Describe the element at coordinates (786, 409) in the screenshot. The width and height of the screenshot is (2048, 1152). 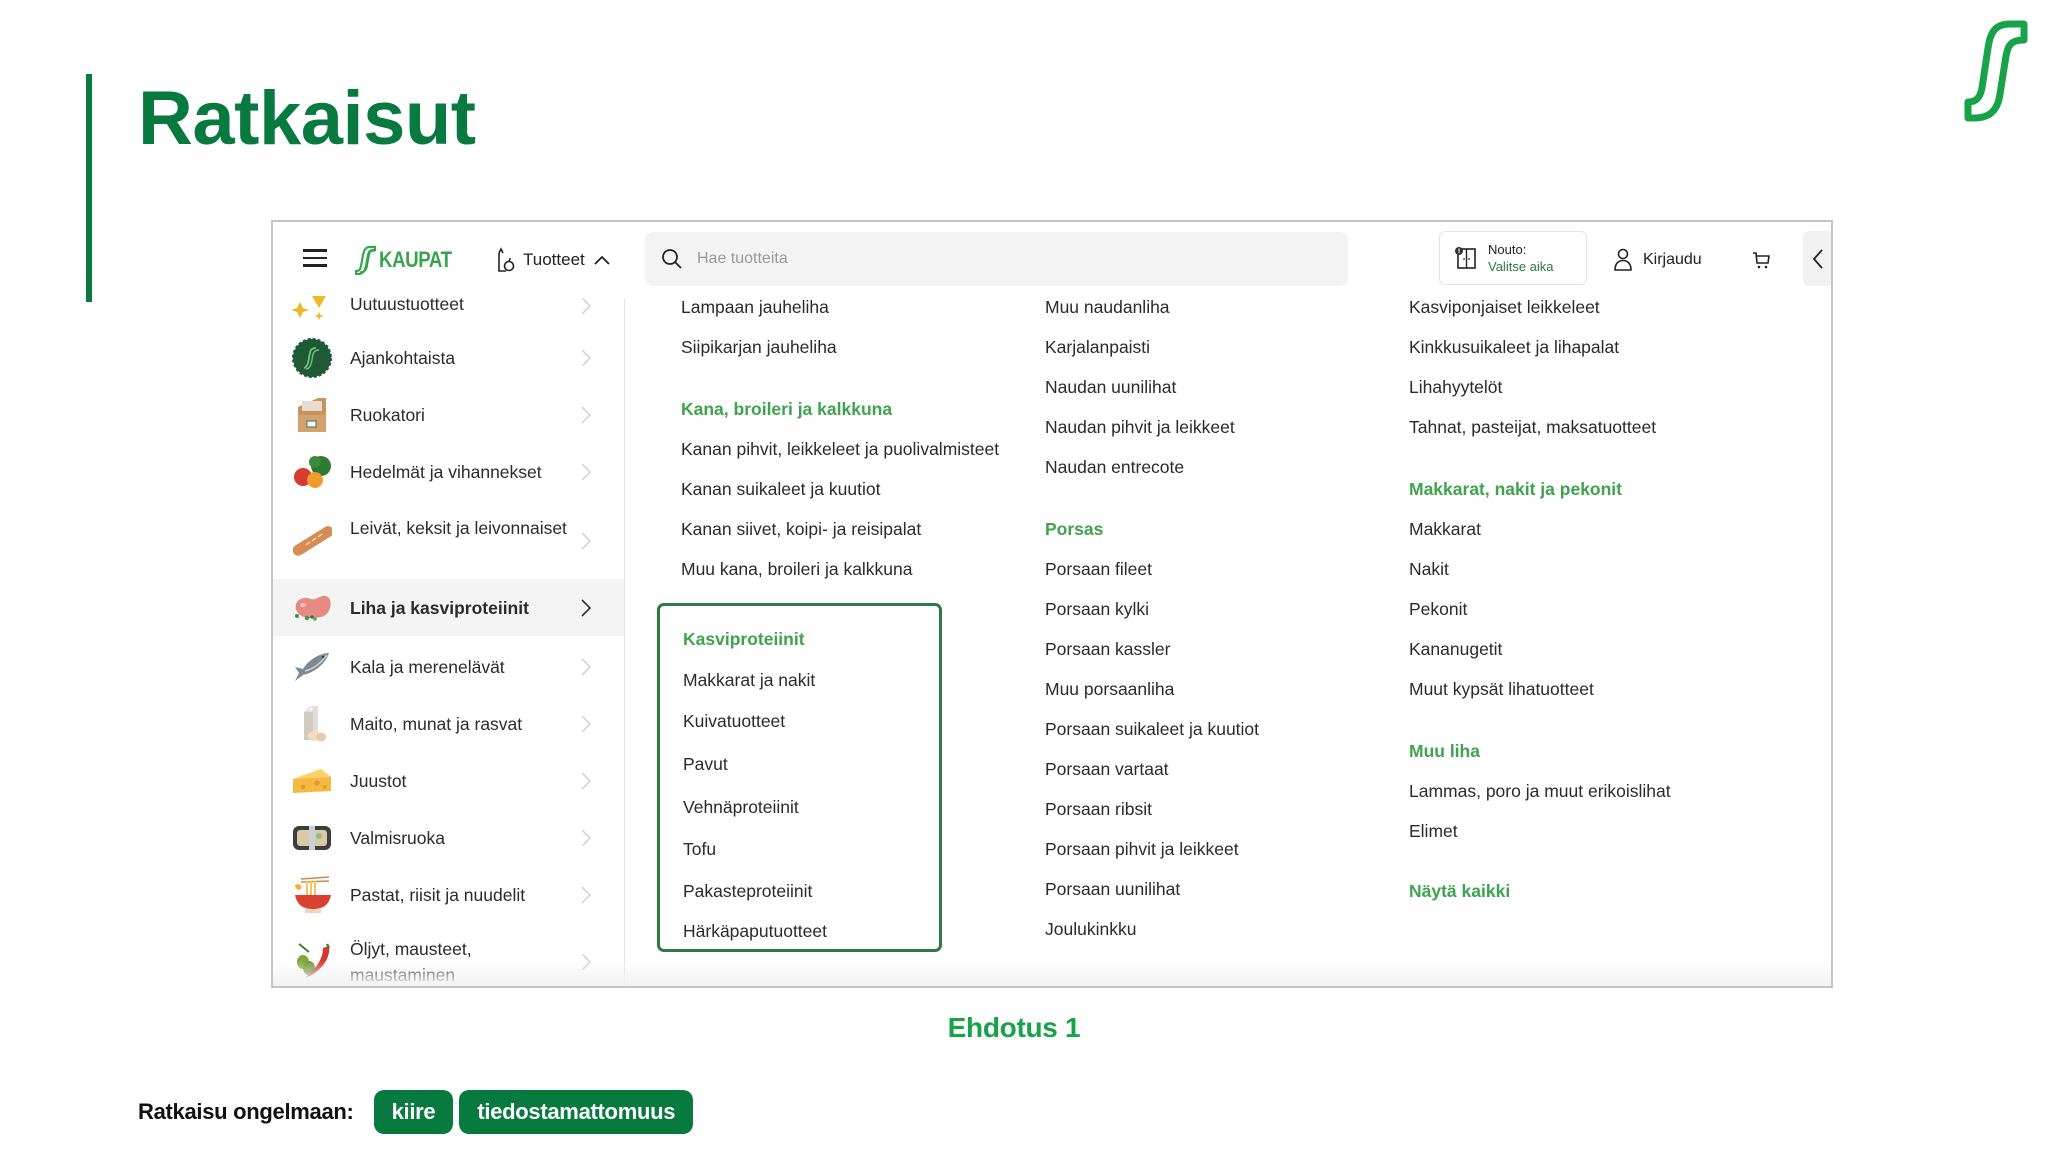
I see `subcategory-heading-kana-broileri-ja-kalkkuna: Kana, broileri ja kalkkuna` at that location.